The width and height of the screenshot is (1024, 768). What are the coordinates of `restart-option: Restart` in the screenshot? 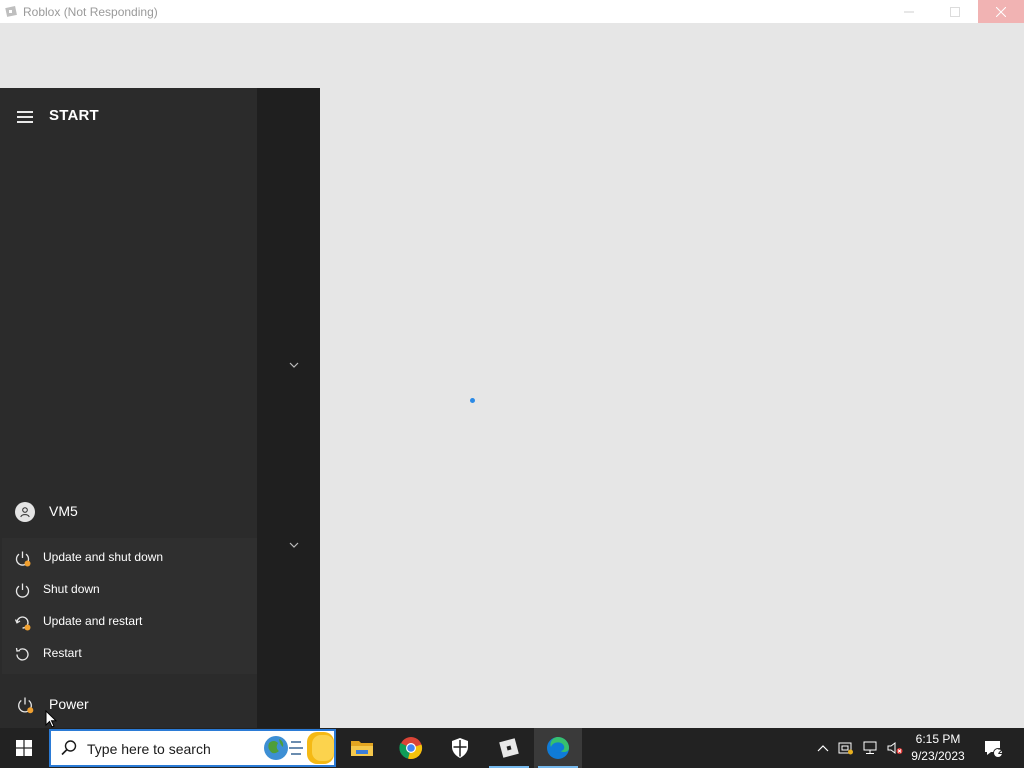 It's located at (129, 654).